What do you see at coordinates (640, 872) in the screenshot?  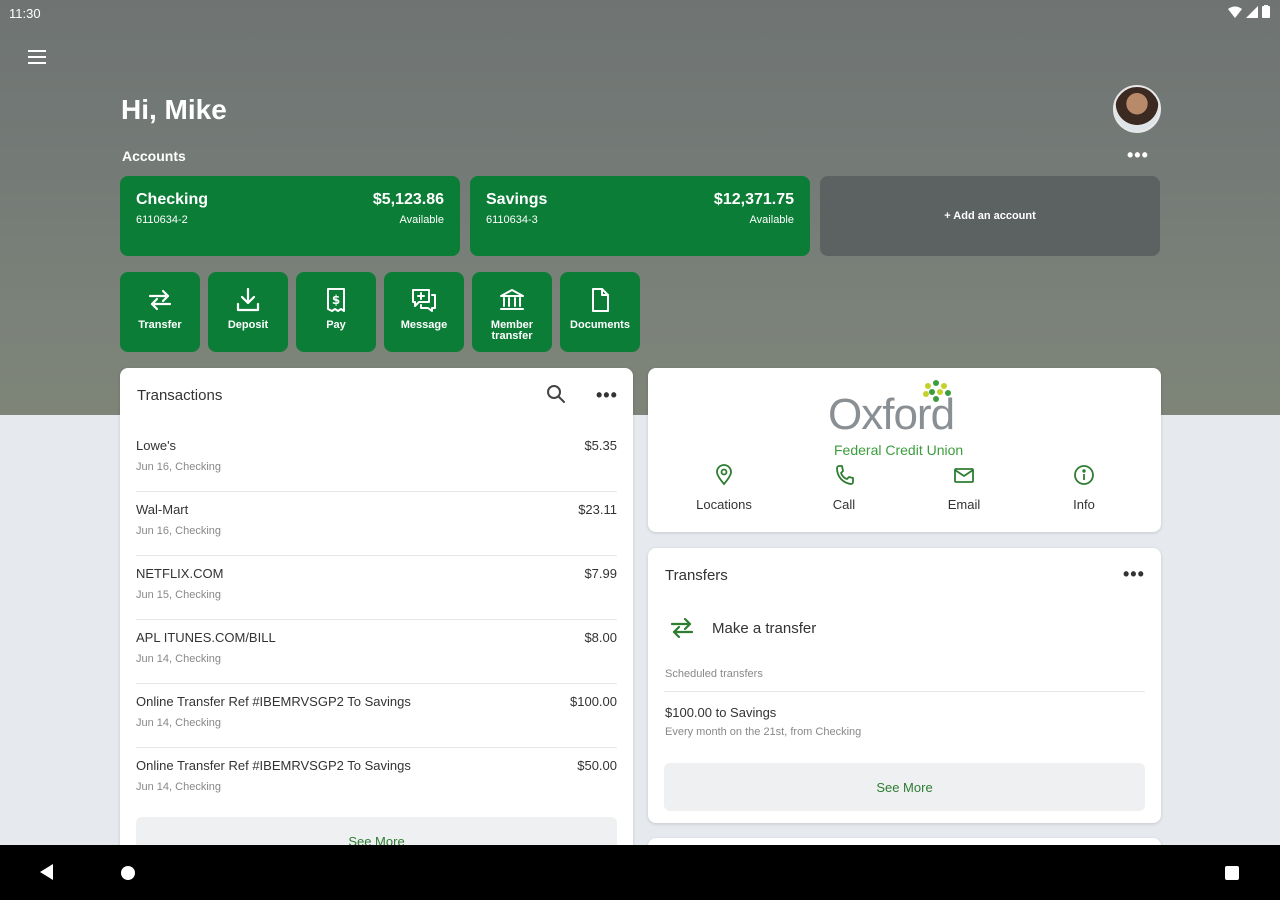 I see `navigation-bar` at bounding box center [640, 872].